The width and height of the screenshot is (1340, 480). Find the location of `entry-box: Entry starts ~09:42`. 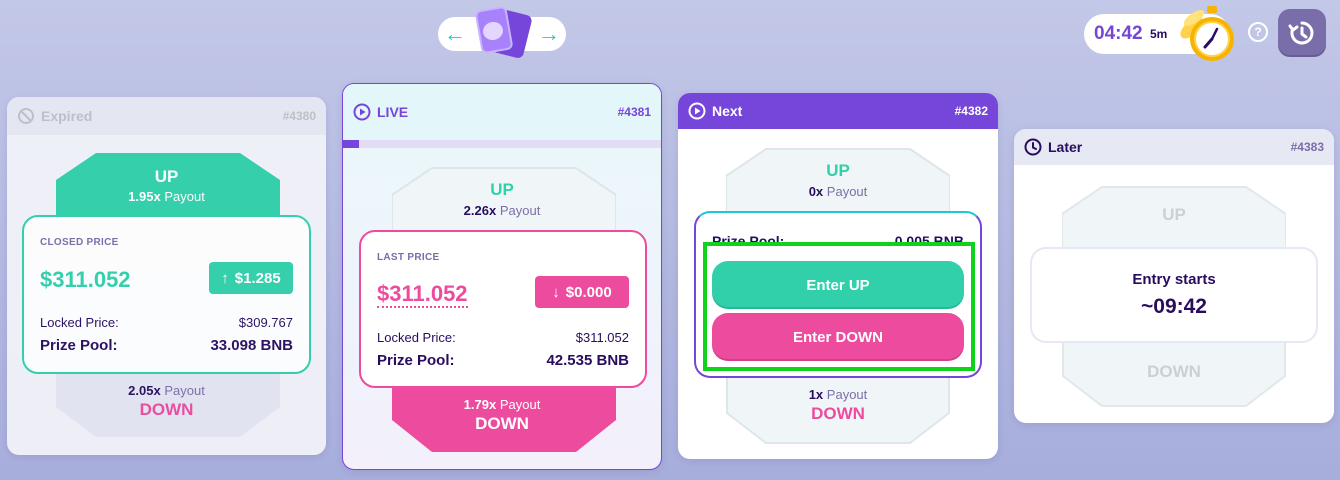

entry-box: Entry starts ~09:42 is located at coordinates (1174, 295).